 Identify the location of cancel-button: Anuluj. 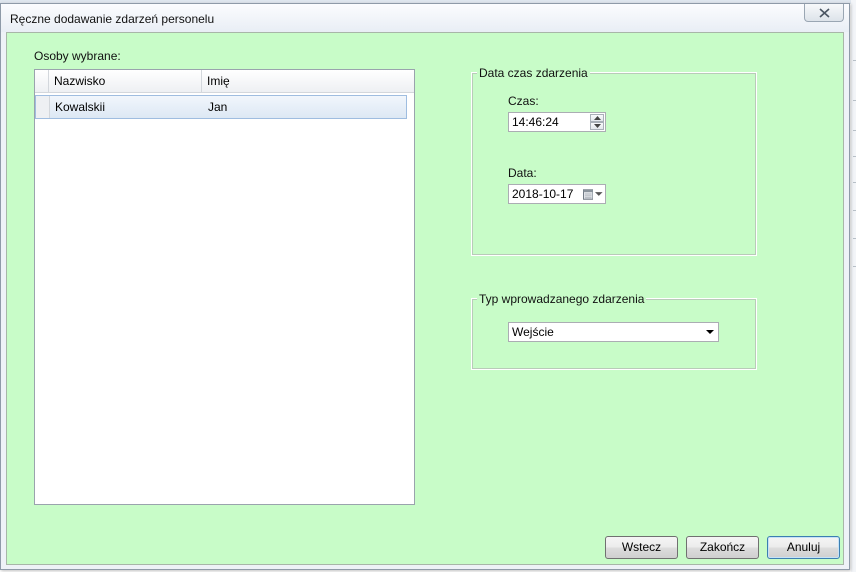
(803, 547).